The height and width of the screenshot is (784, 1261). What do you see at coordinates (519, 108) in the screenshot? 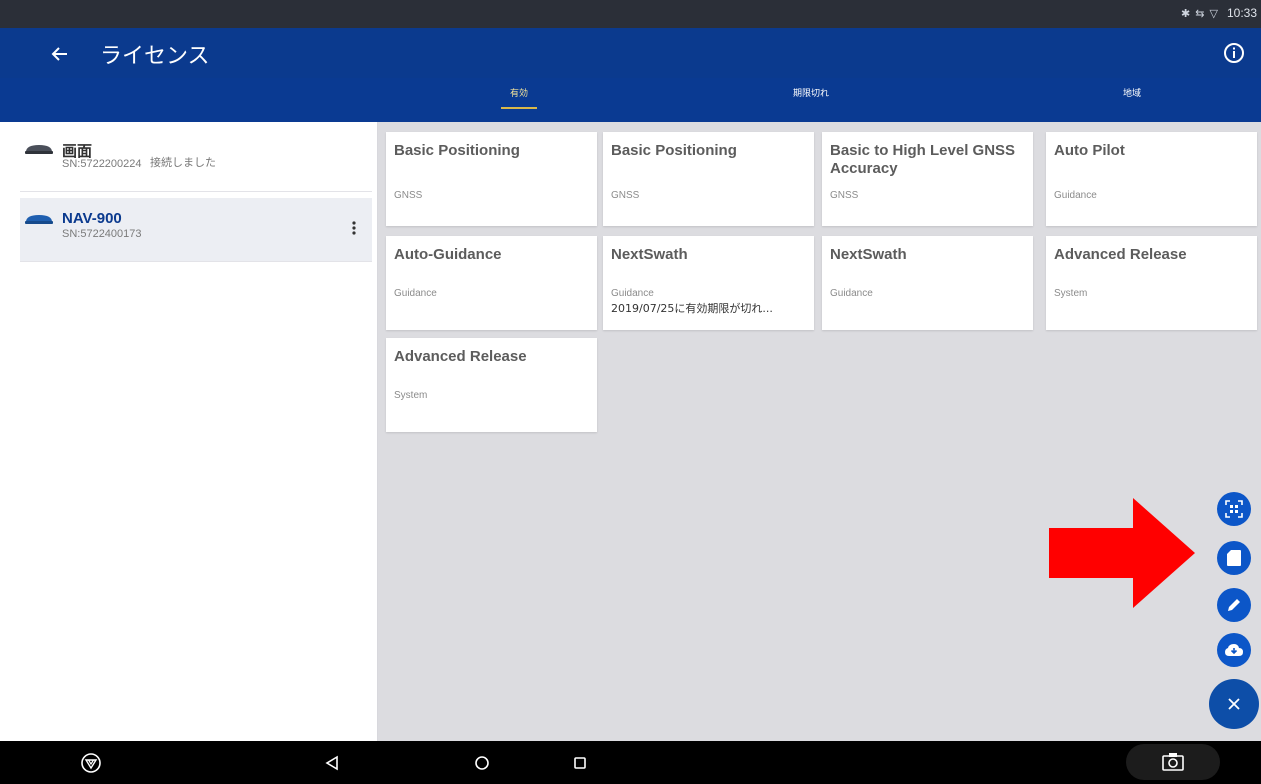
I see `tab-indicator` at bounding box center [519, 108].